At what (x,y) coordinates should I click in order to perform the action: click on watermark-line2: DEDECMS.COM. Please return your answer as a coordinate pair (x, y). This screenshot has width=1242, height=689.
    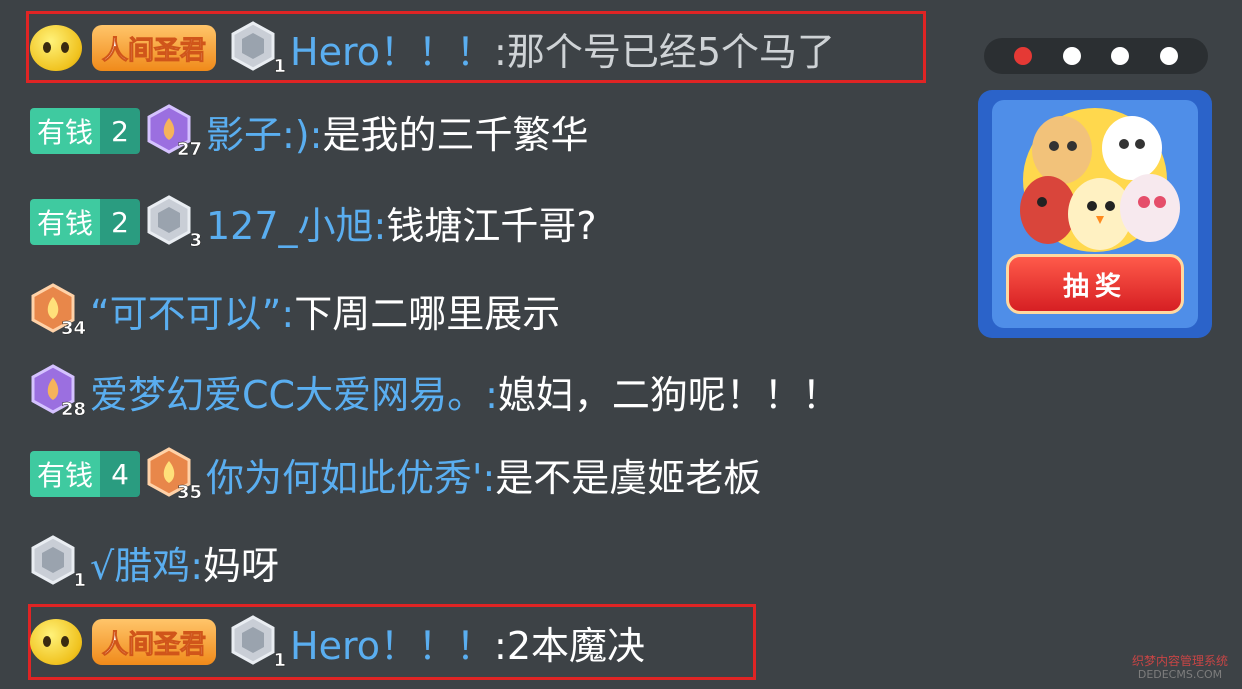
    Looking at the image, I should click on (1180, 674).